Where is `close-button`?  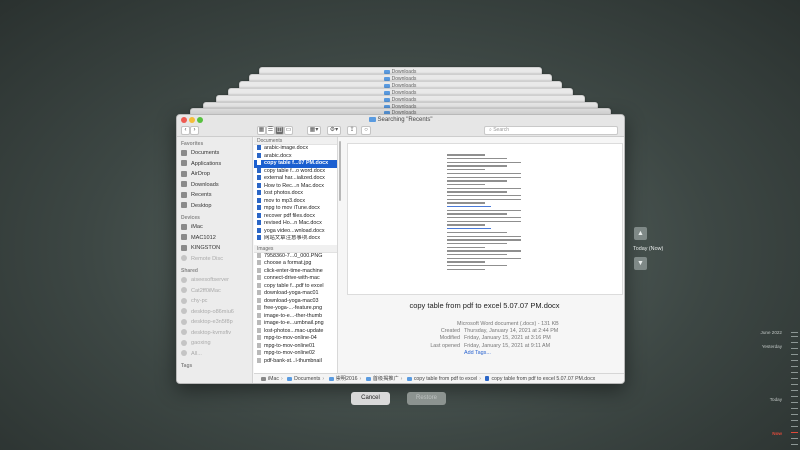 close-button is located at coordinates (184, 120).